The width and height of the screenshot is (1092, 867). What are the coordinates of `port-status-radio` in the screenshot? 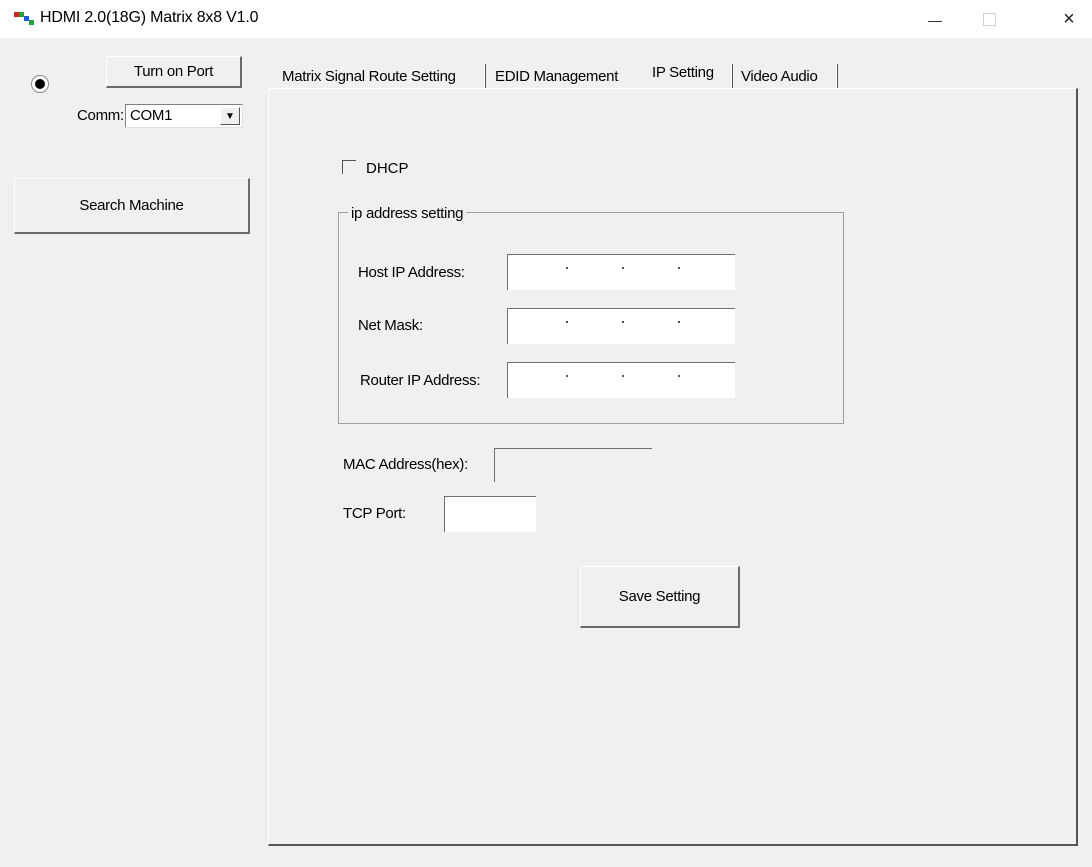 It's located at (40, 84).